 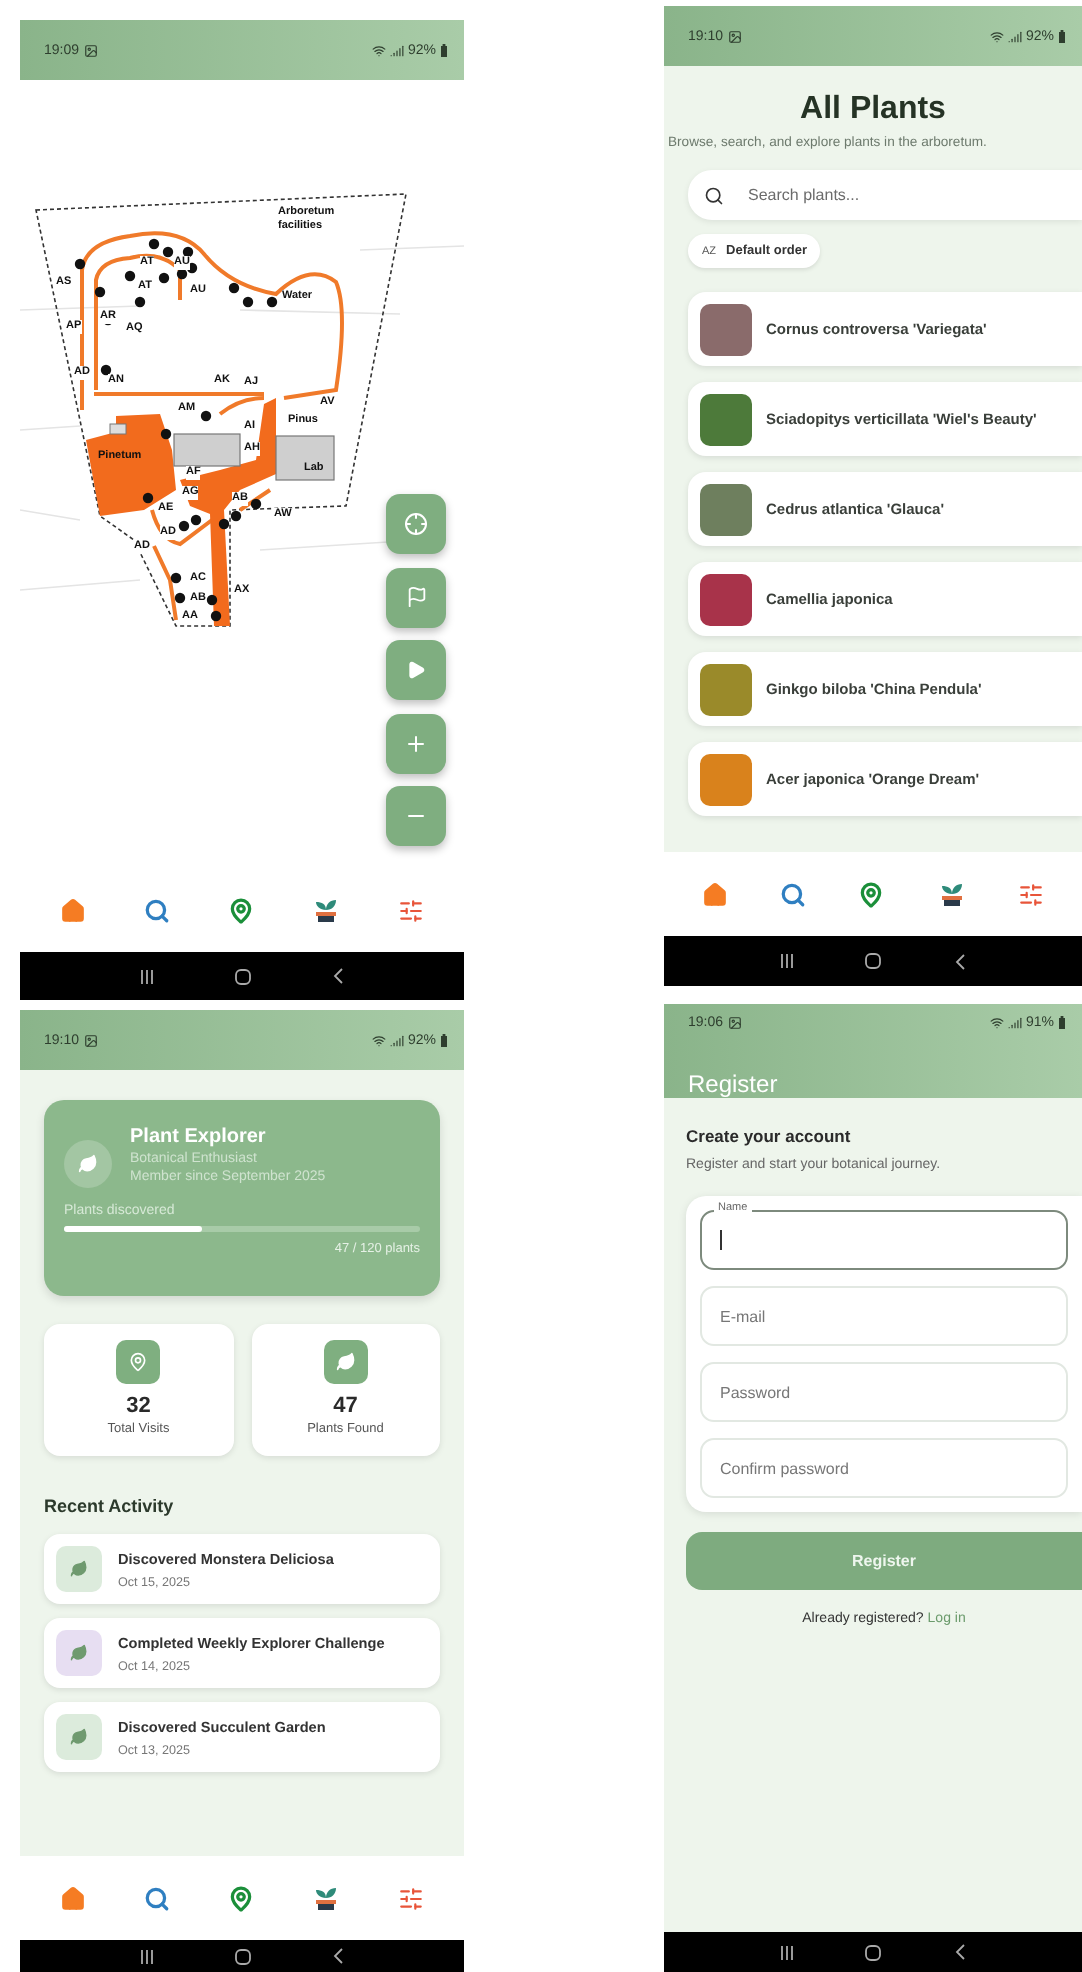 What do you see at coordinates (110, 1506) in the screenshot?
I see `section-title: Recent Activity` at bounding box center [110, 1506].